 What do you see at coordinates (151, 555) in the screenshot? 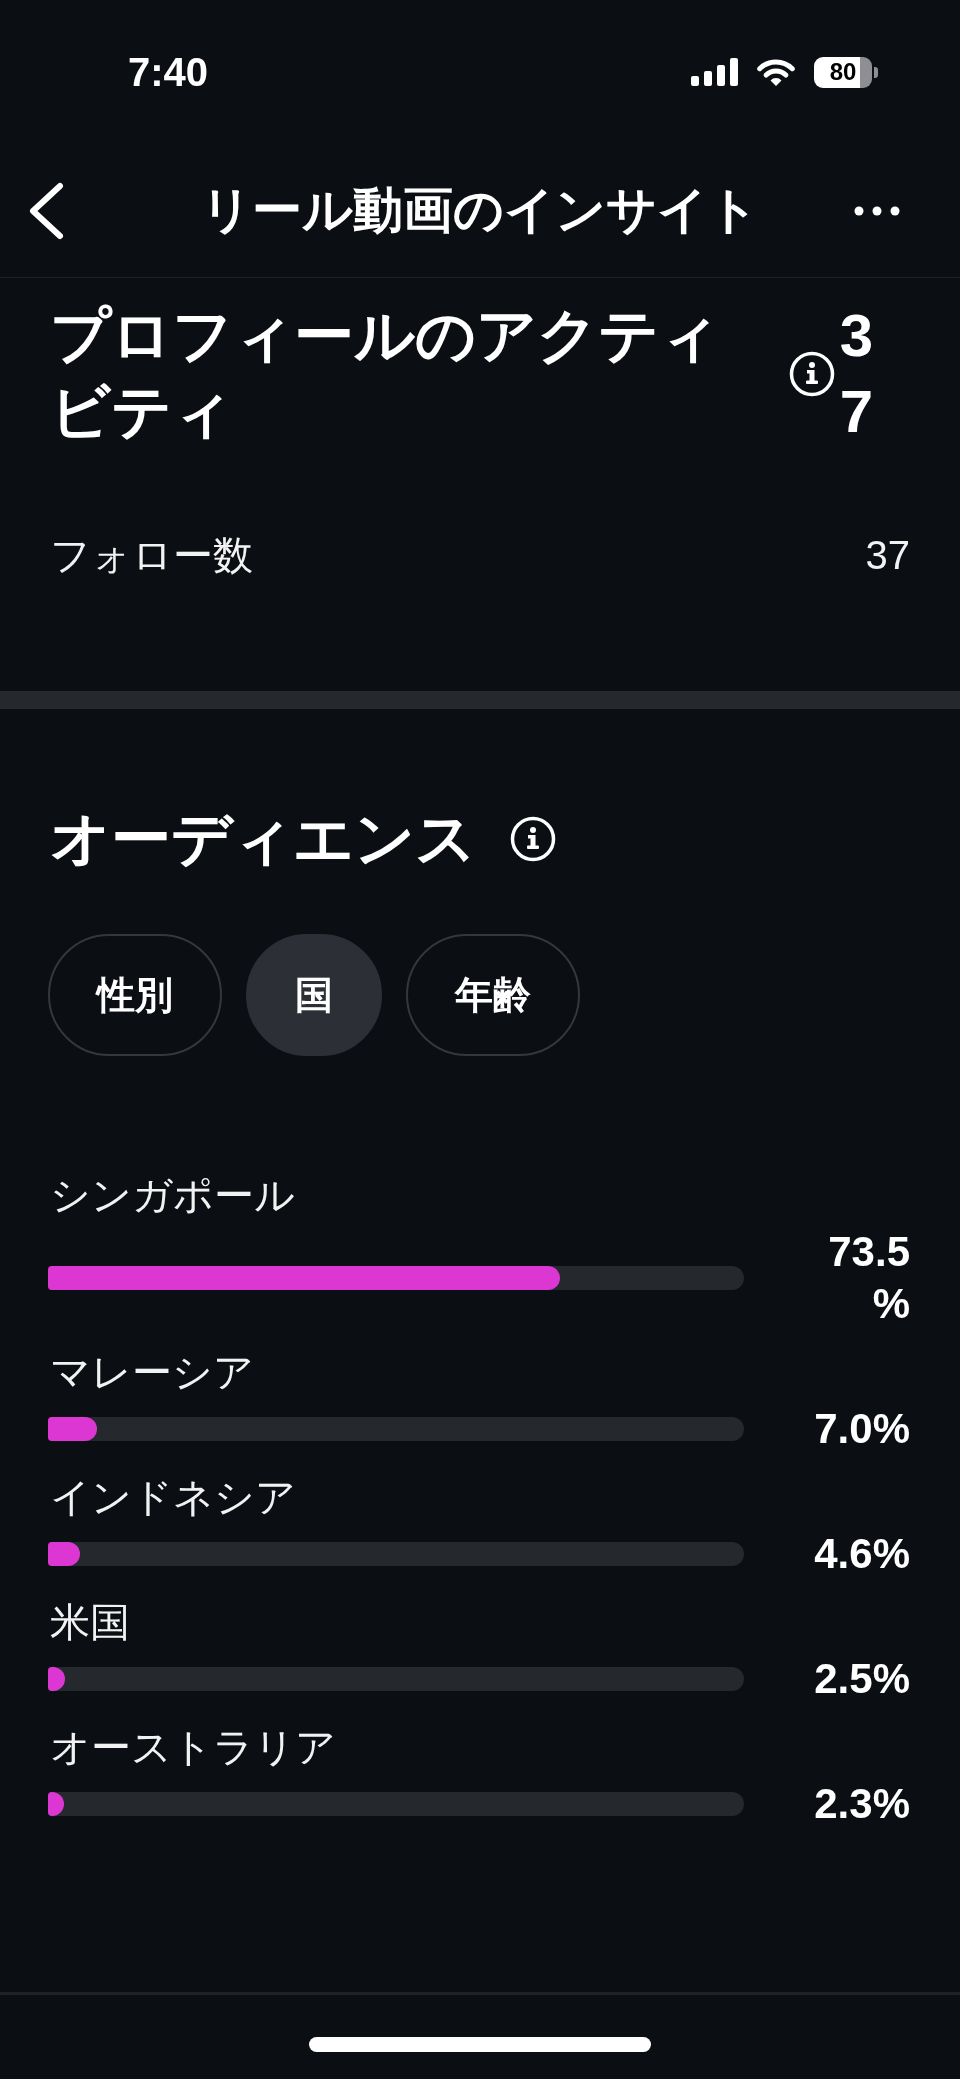
I see `metric-label: フォロー数` at bounding box center [151, 555].